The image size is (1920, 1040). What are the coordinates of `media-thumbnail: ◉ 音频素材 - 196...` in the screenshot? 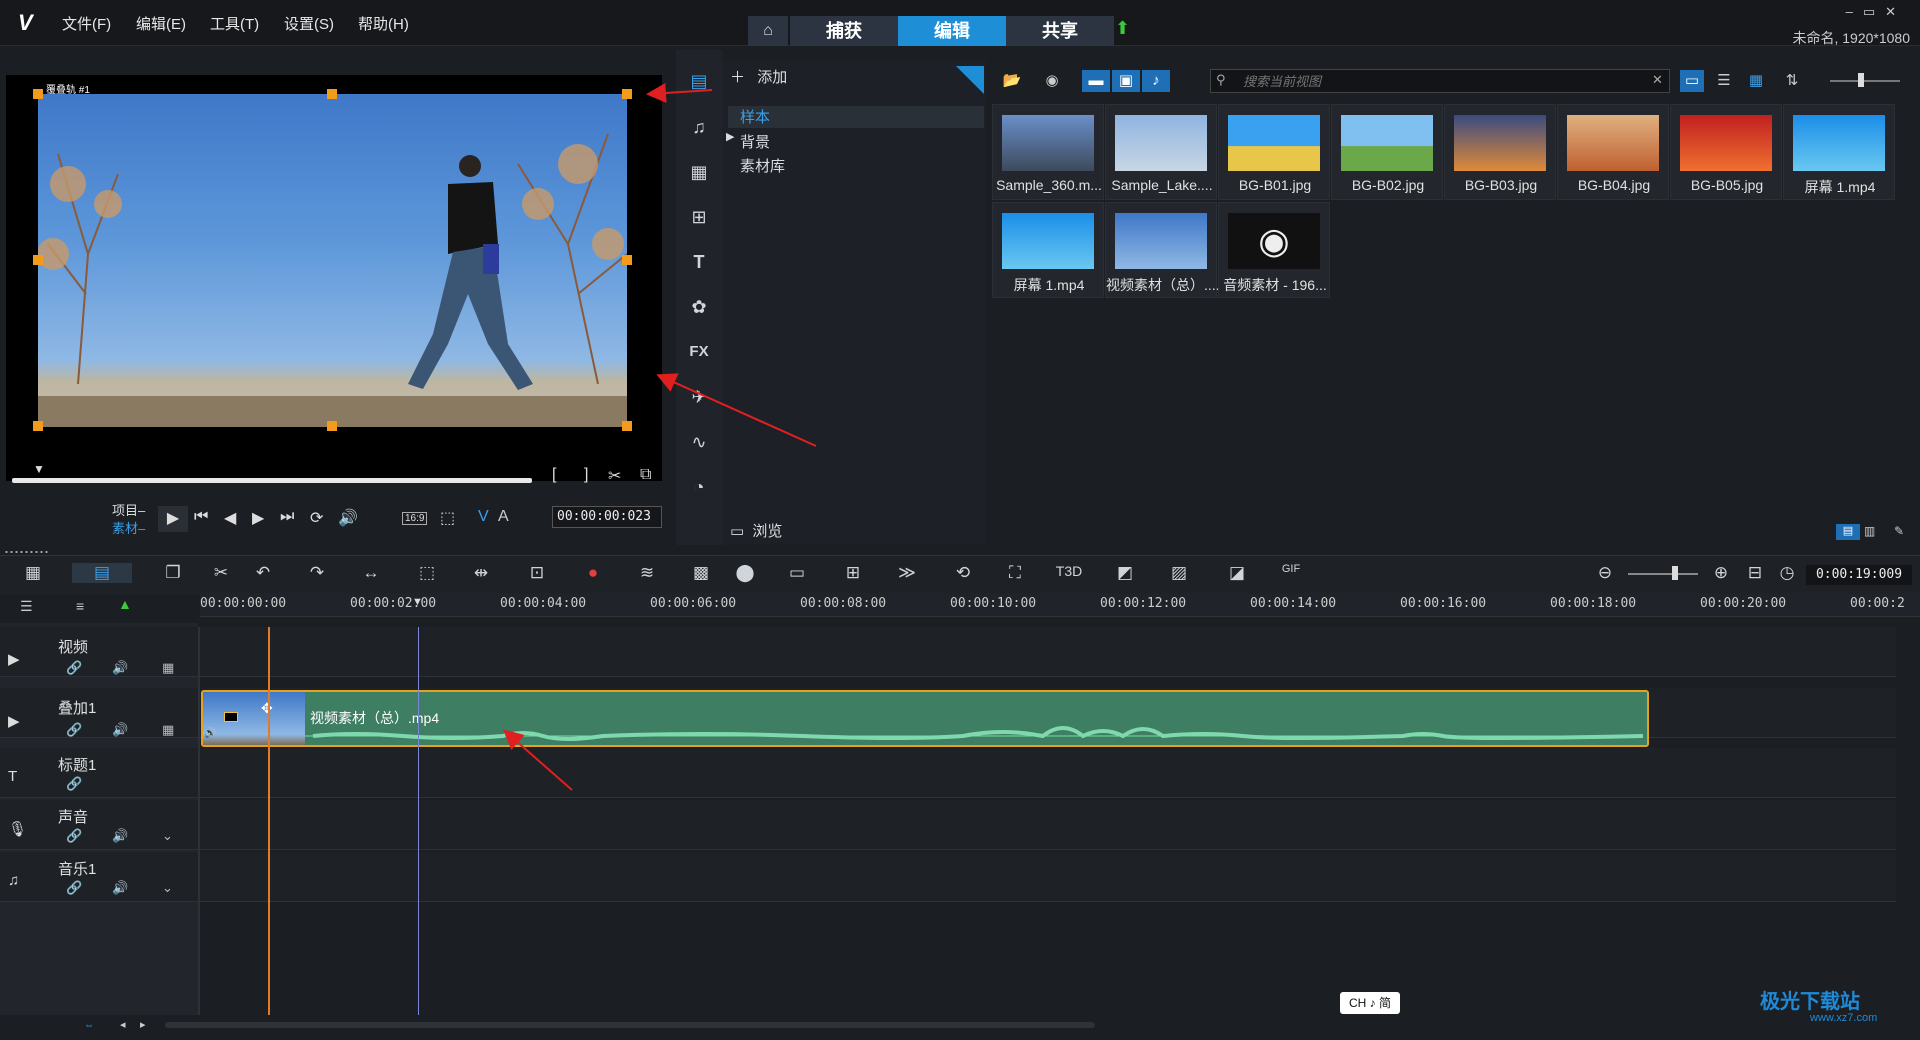 It's located at (1274, 250).